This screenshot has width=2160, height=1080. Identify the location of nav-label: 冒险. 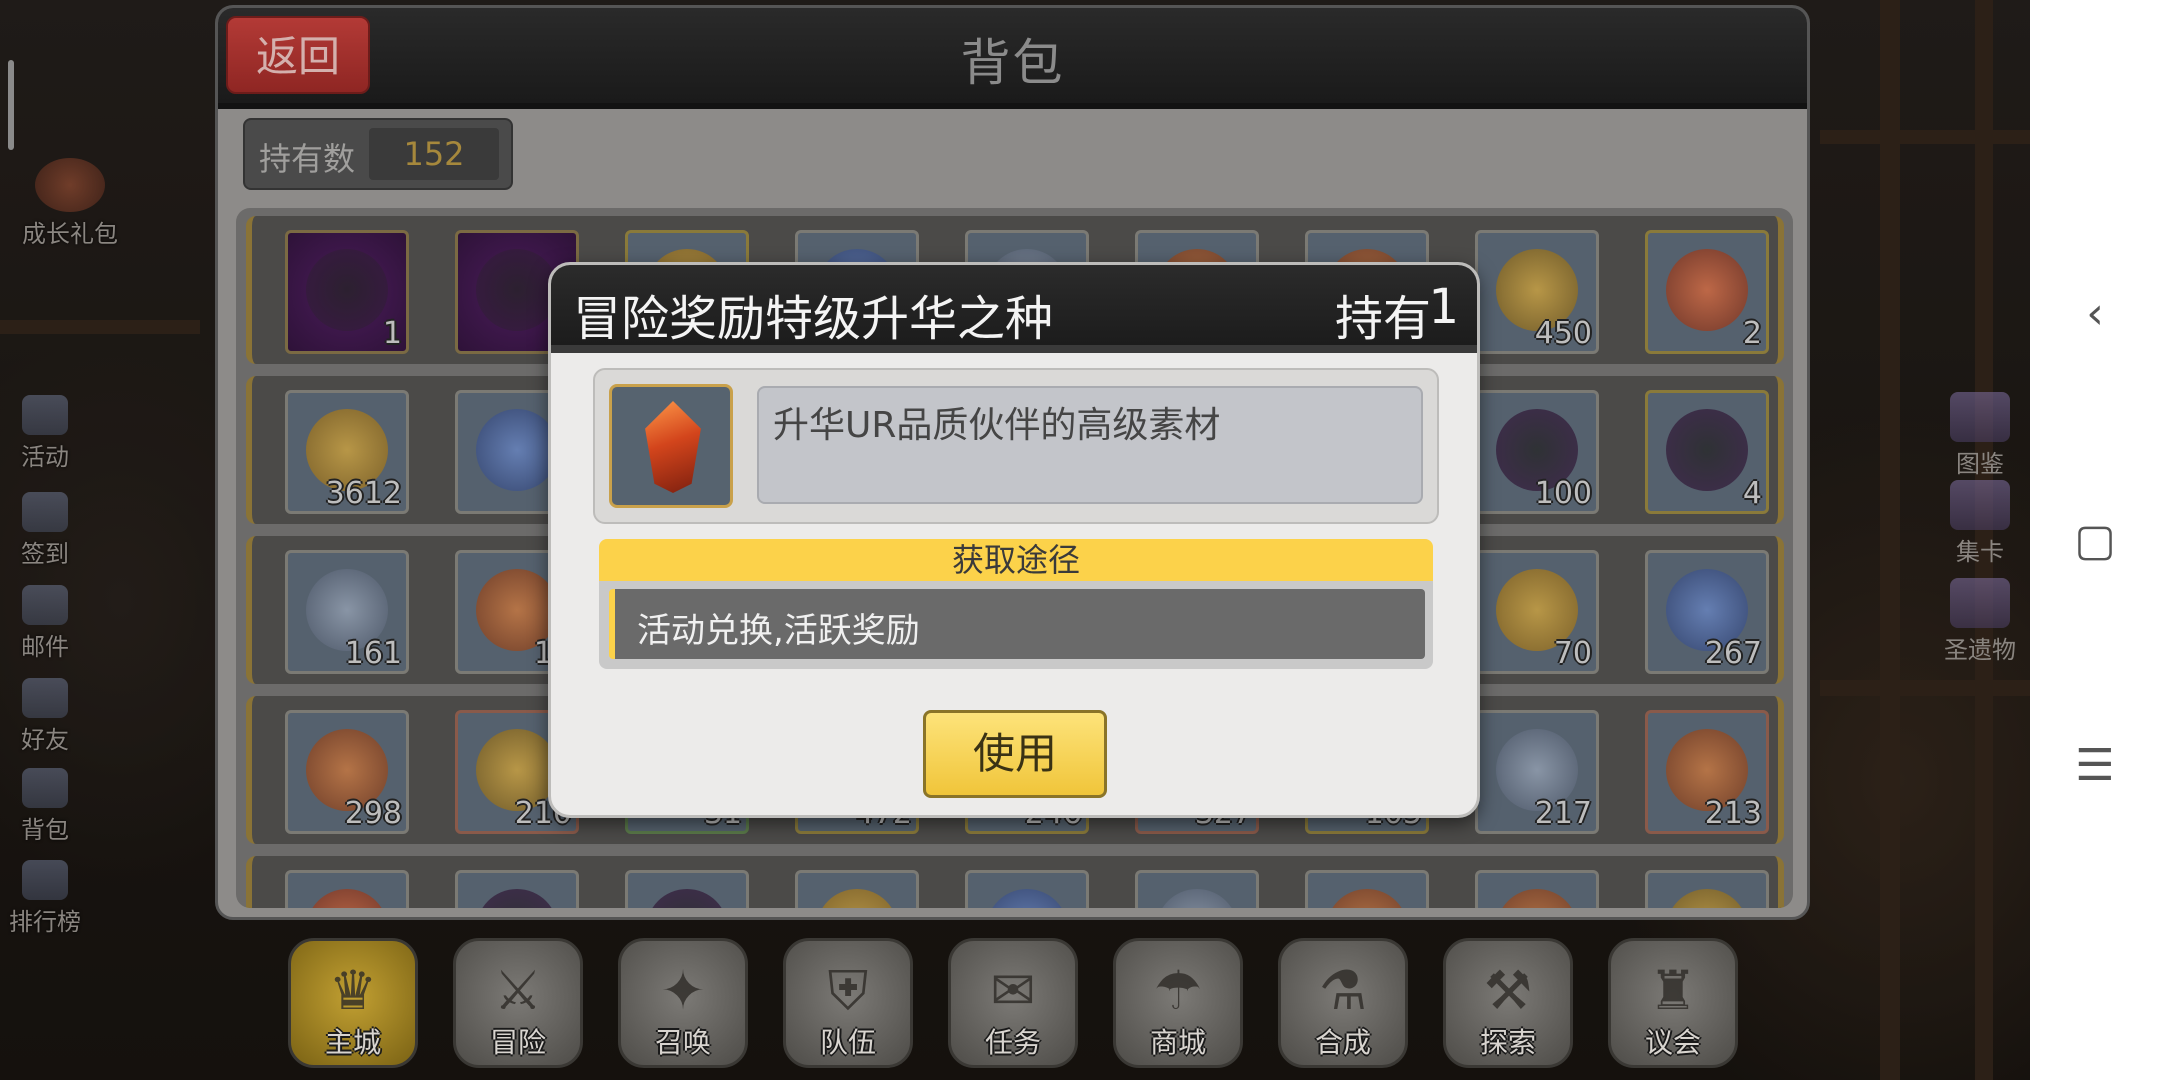
(517, 1042).